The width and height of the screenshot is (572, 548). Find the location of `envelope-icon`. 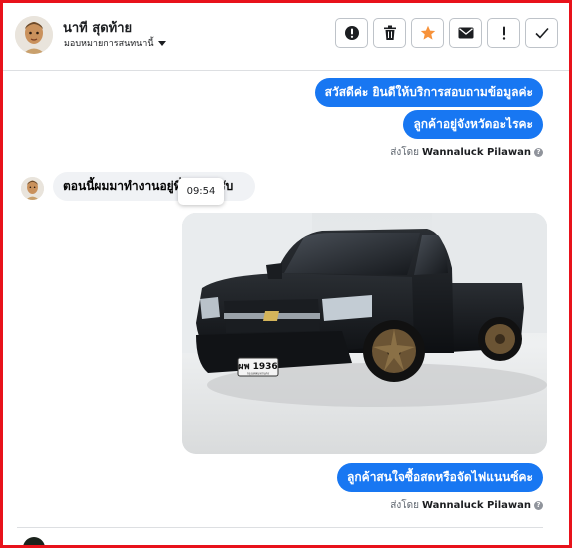

envelope-icon is located at coordinates (465, 33).